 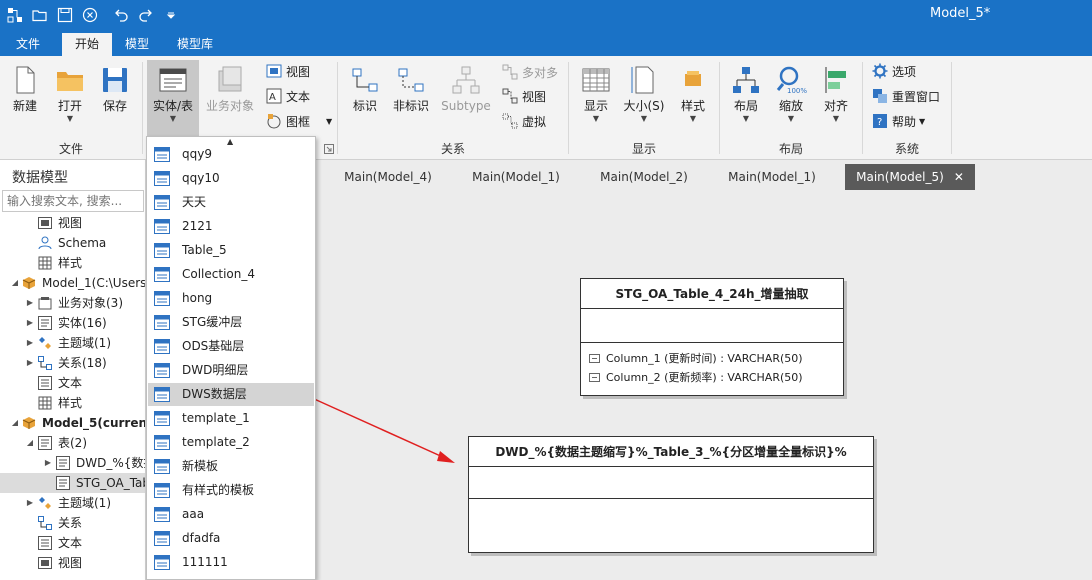 What do you see at coordinates (171, 15) in the screenshot?
I see `customize-qat-icon` at bounding box center [171, 15].